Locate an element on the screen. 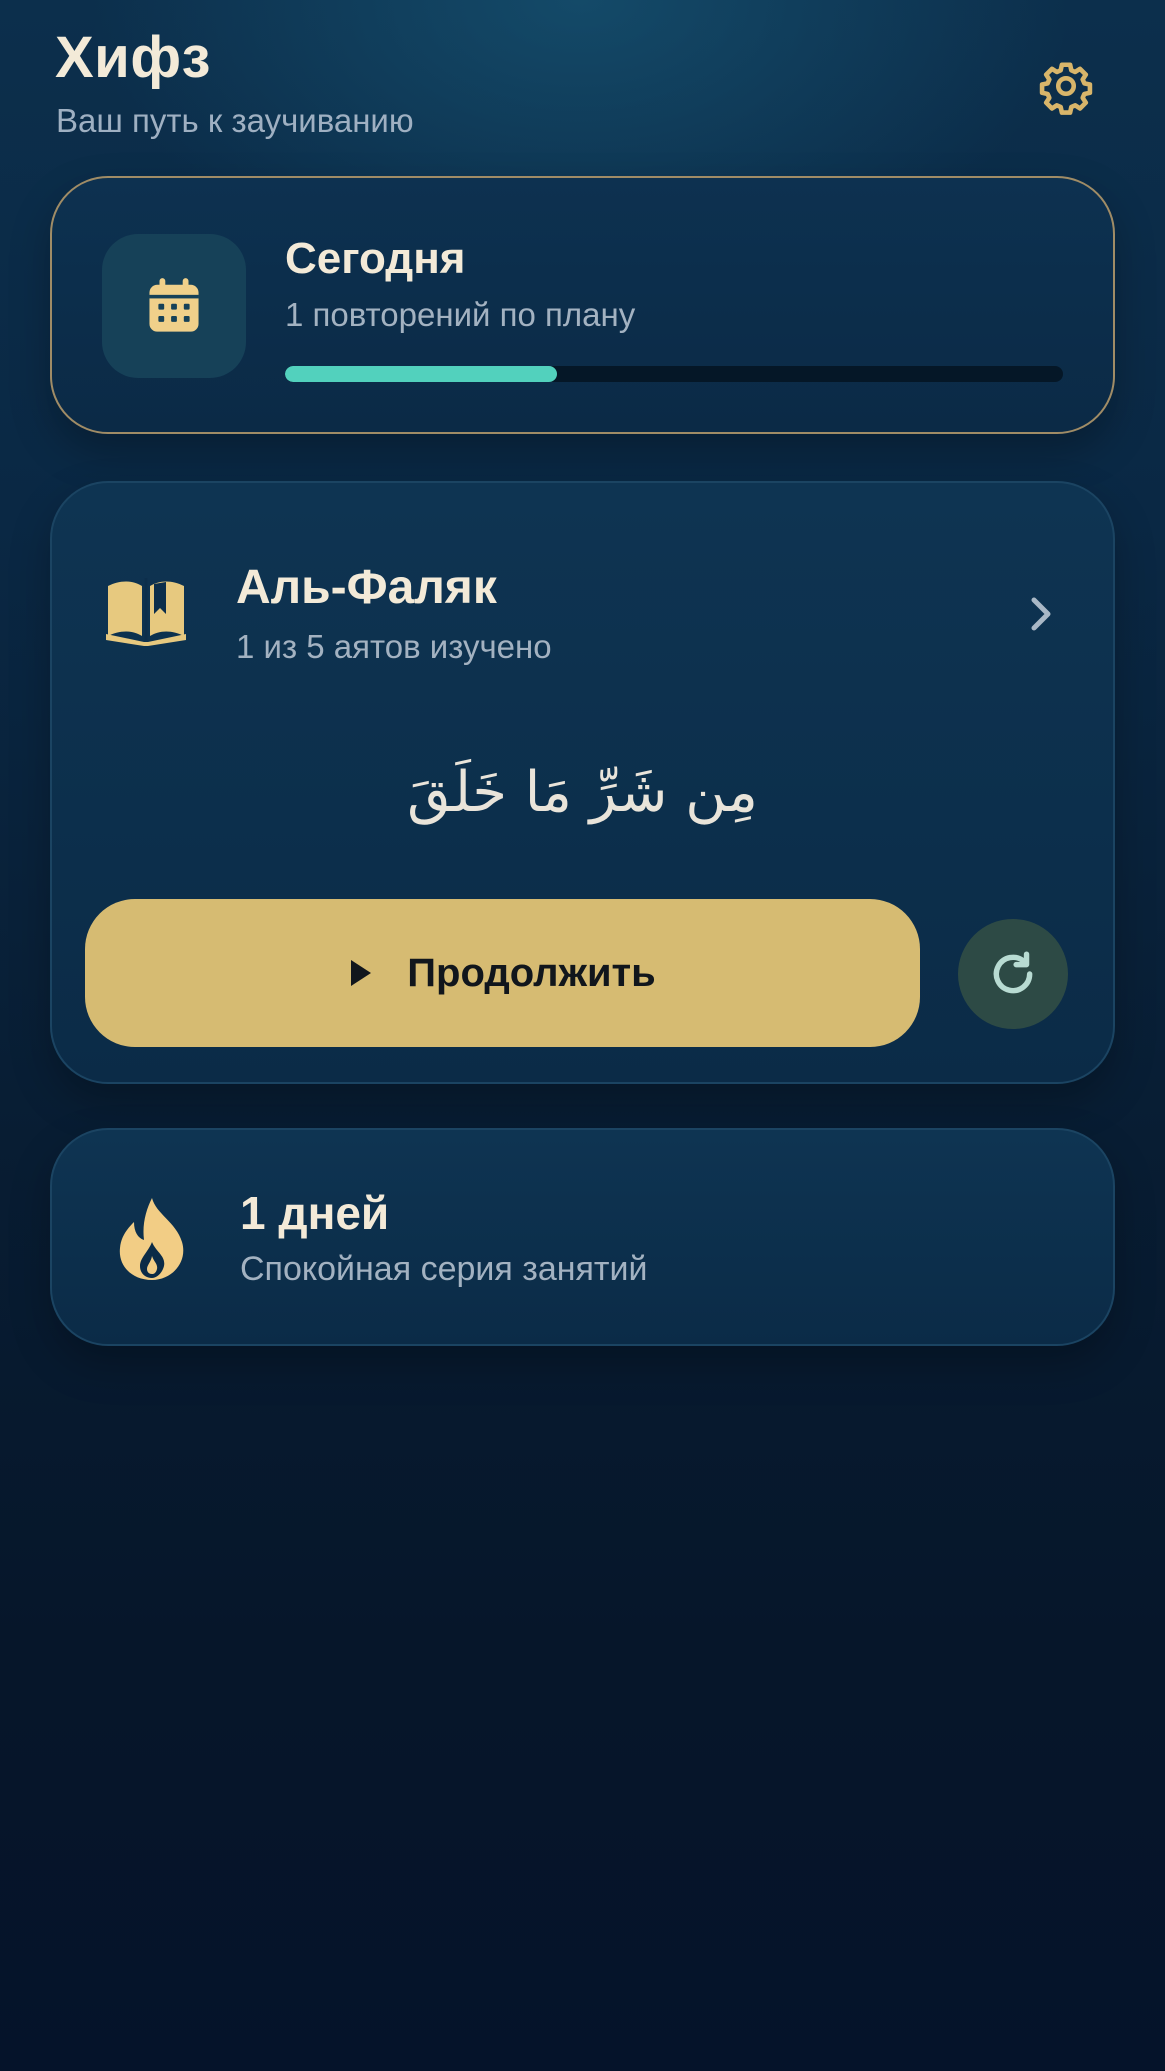 The height and width of the screenshot is (2071, 1165). calendar-tile is located at coordinates (174, 306).